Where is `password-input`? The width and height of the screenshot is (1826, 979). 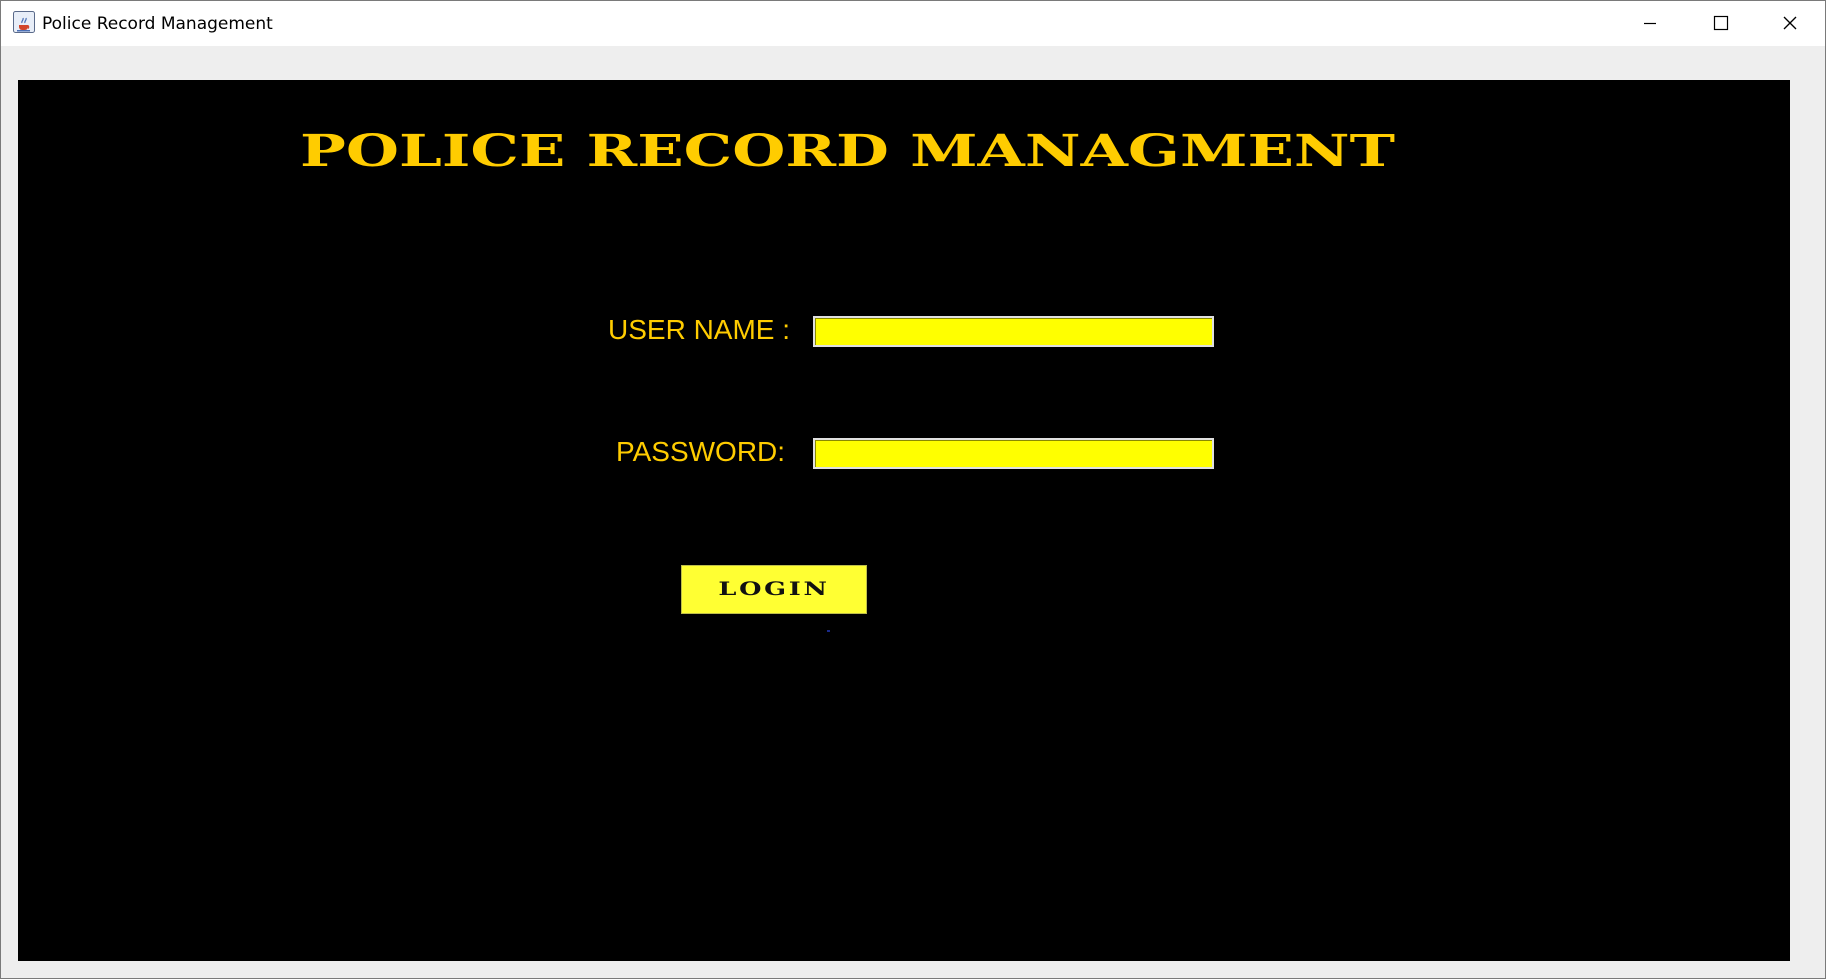
password-input is located at coordinates (1013, 453).